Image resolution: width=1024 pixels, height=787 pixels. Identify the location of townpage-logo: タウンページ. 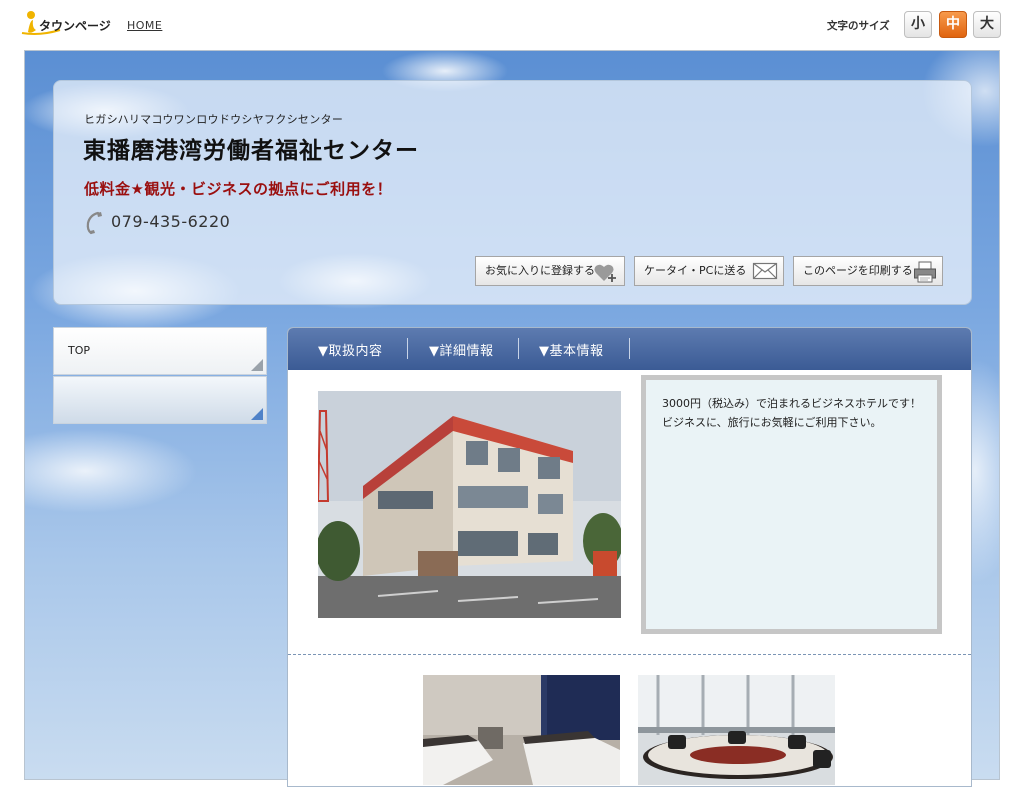
(66, 22).